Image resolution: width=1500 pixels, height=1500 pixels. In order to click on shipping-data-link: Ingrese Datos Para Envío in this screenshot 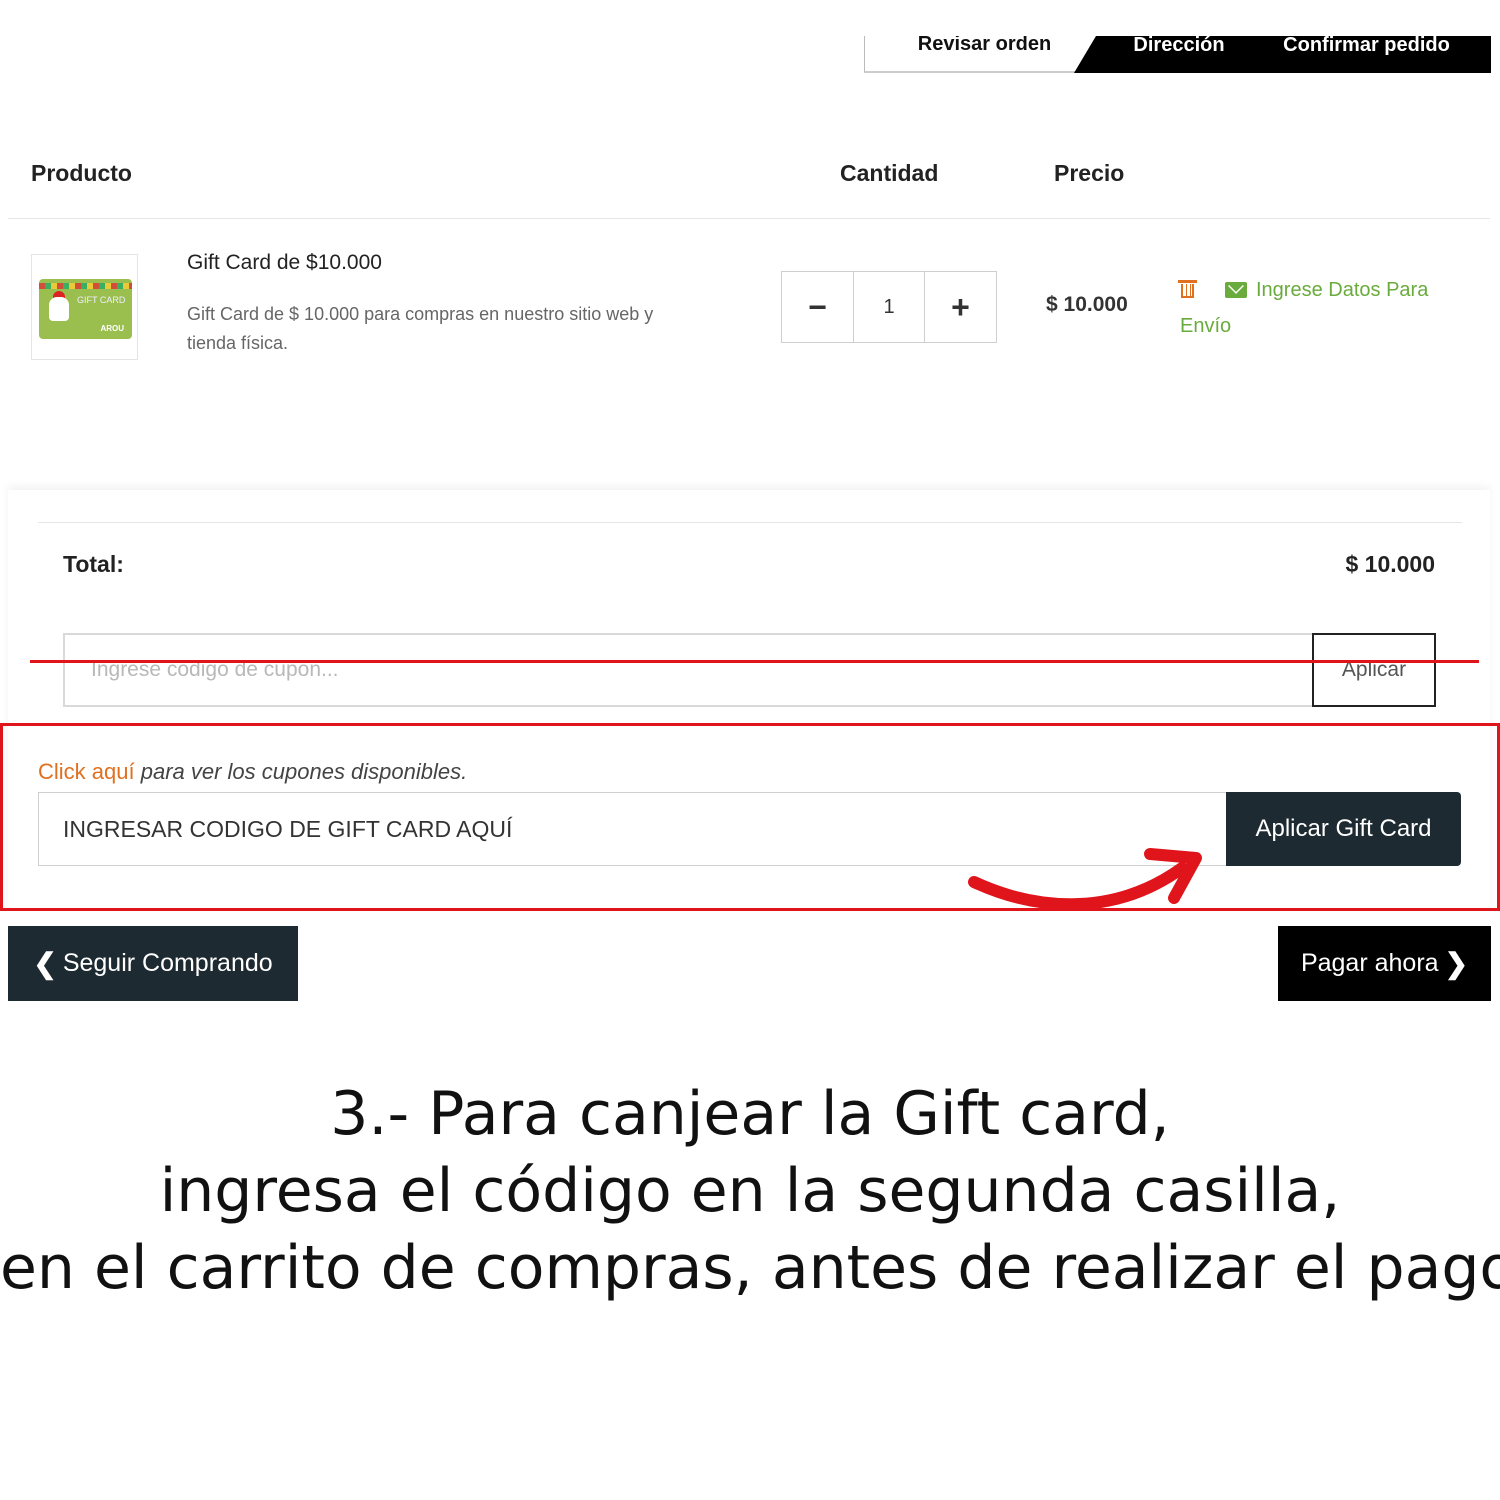, I will do `click(1304, 308)`.